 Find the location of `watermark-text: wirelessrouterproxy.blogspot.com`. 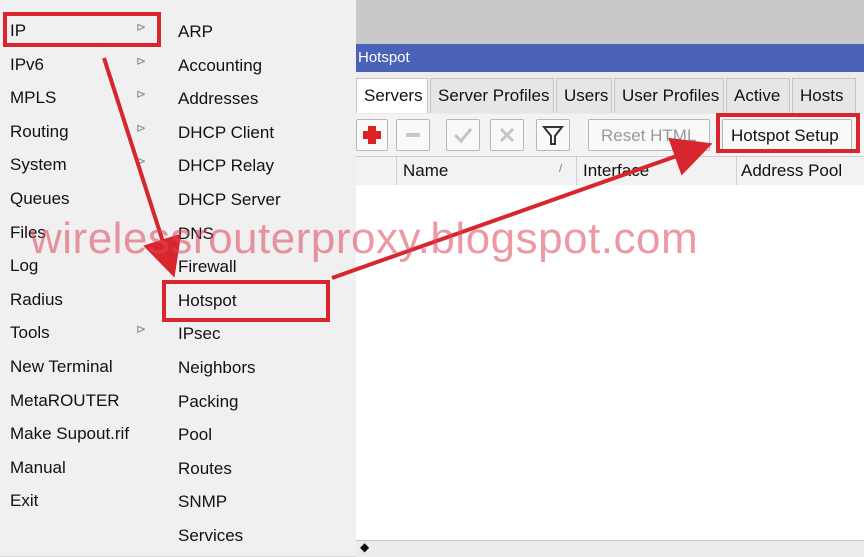

watermark-text: wirelessrouterproxy.blogspot.com is located at coordinates (364, 238).